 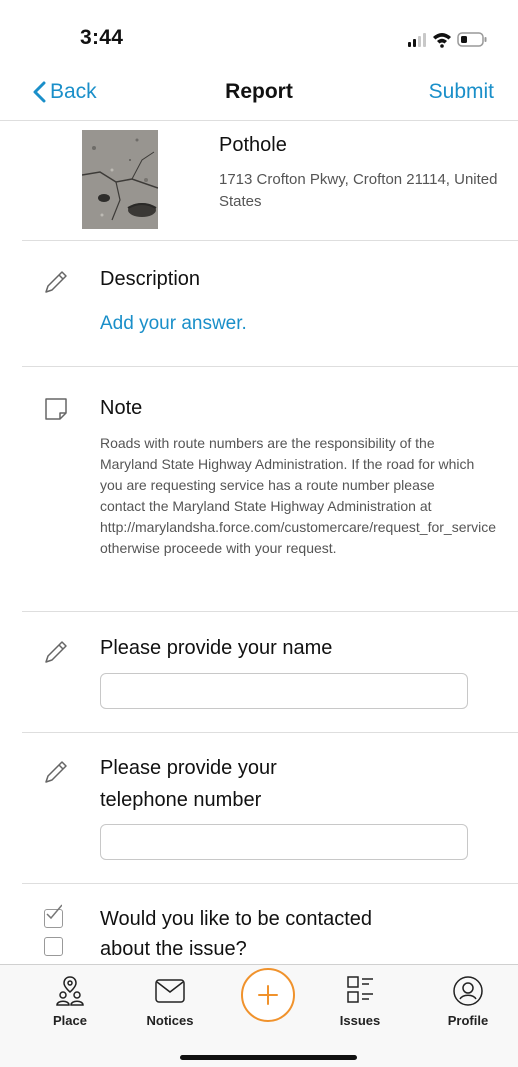 I want to click on tab-profile: Profile, so click(x=468, y=996).